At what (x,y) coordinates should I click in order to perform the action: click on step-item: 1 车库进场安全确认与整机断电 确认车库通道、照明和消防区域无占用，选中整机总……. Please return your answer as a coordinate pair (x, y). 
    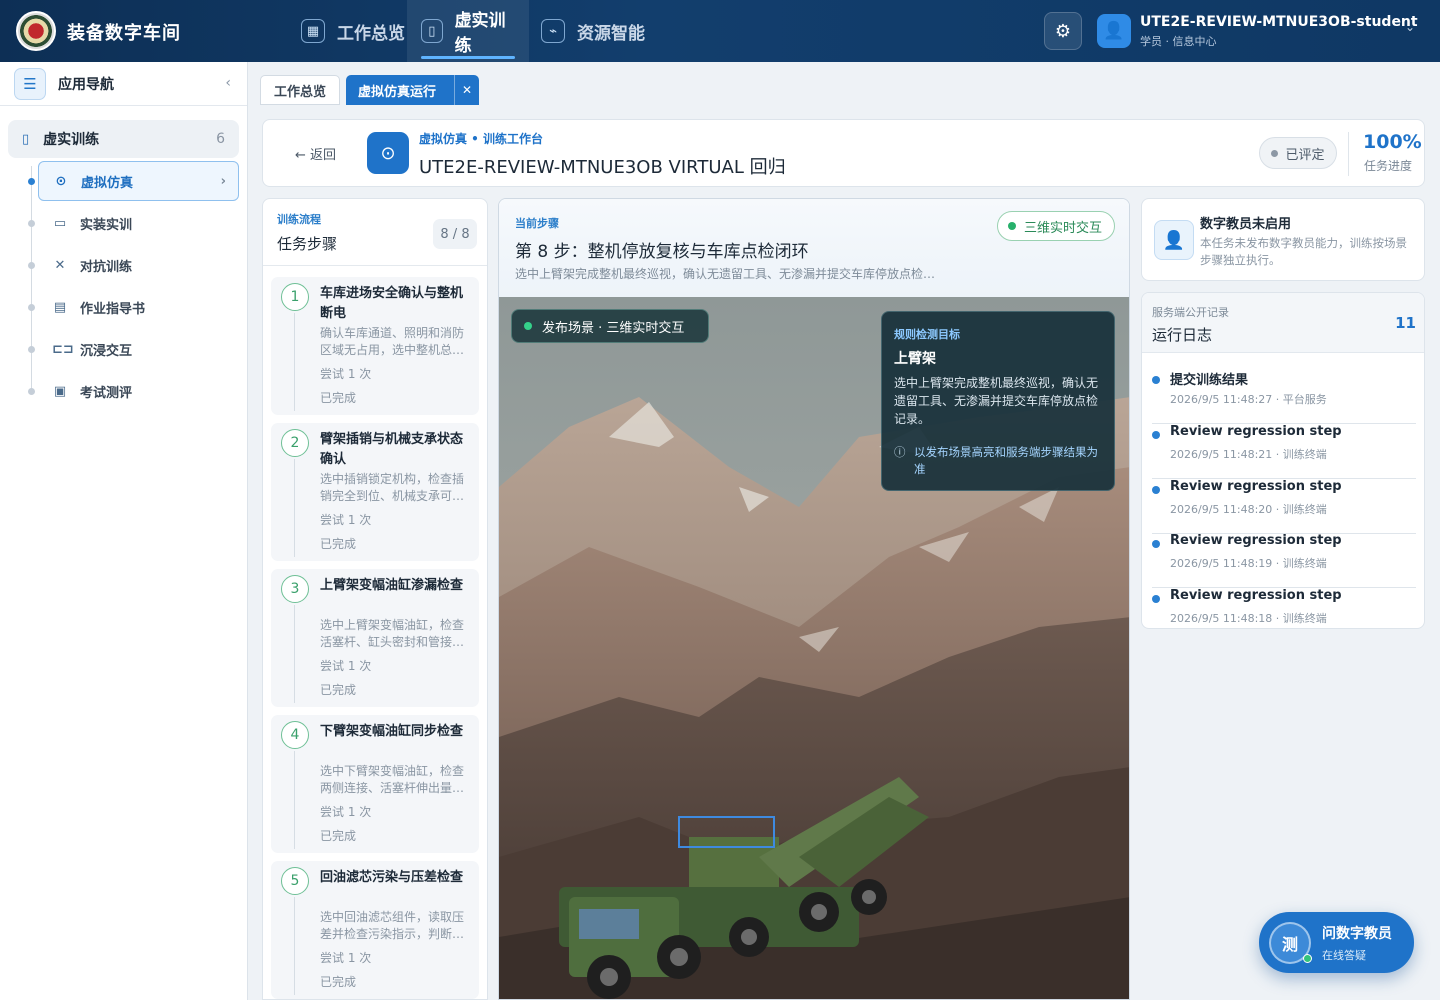
    Looking at the image, I should click on (375, 346).